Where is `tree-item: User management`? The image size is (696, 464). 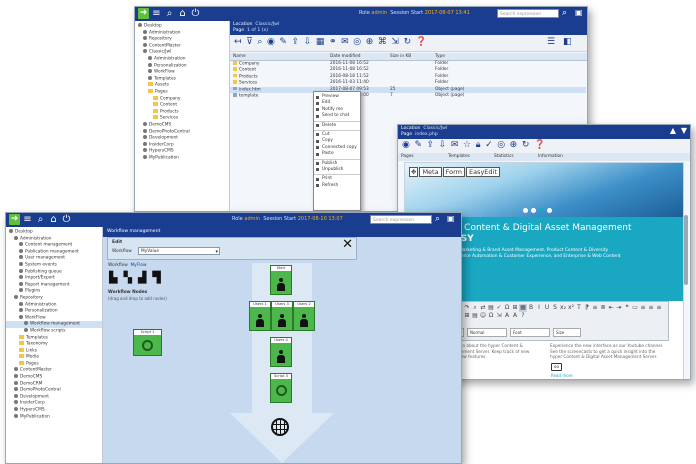 tree-item: User management is located at coordinates (54, 258).